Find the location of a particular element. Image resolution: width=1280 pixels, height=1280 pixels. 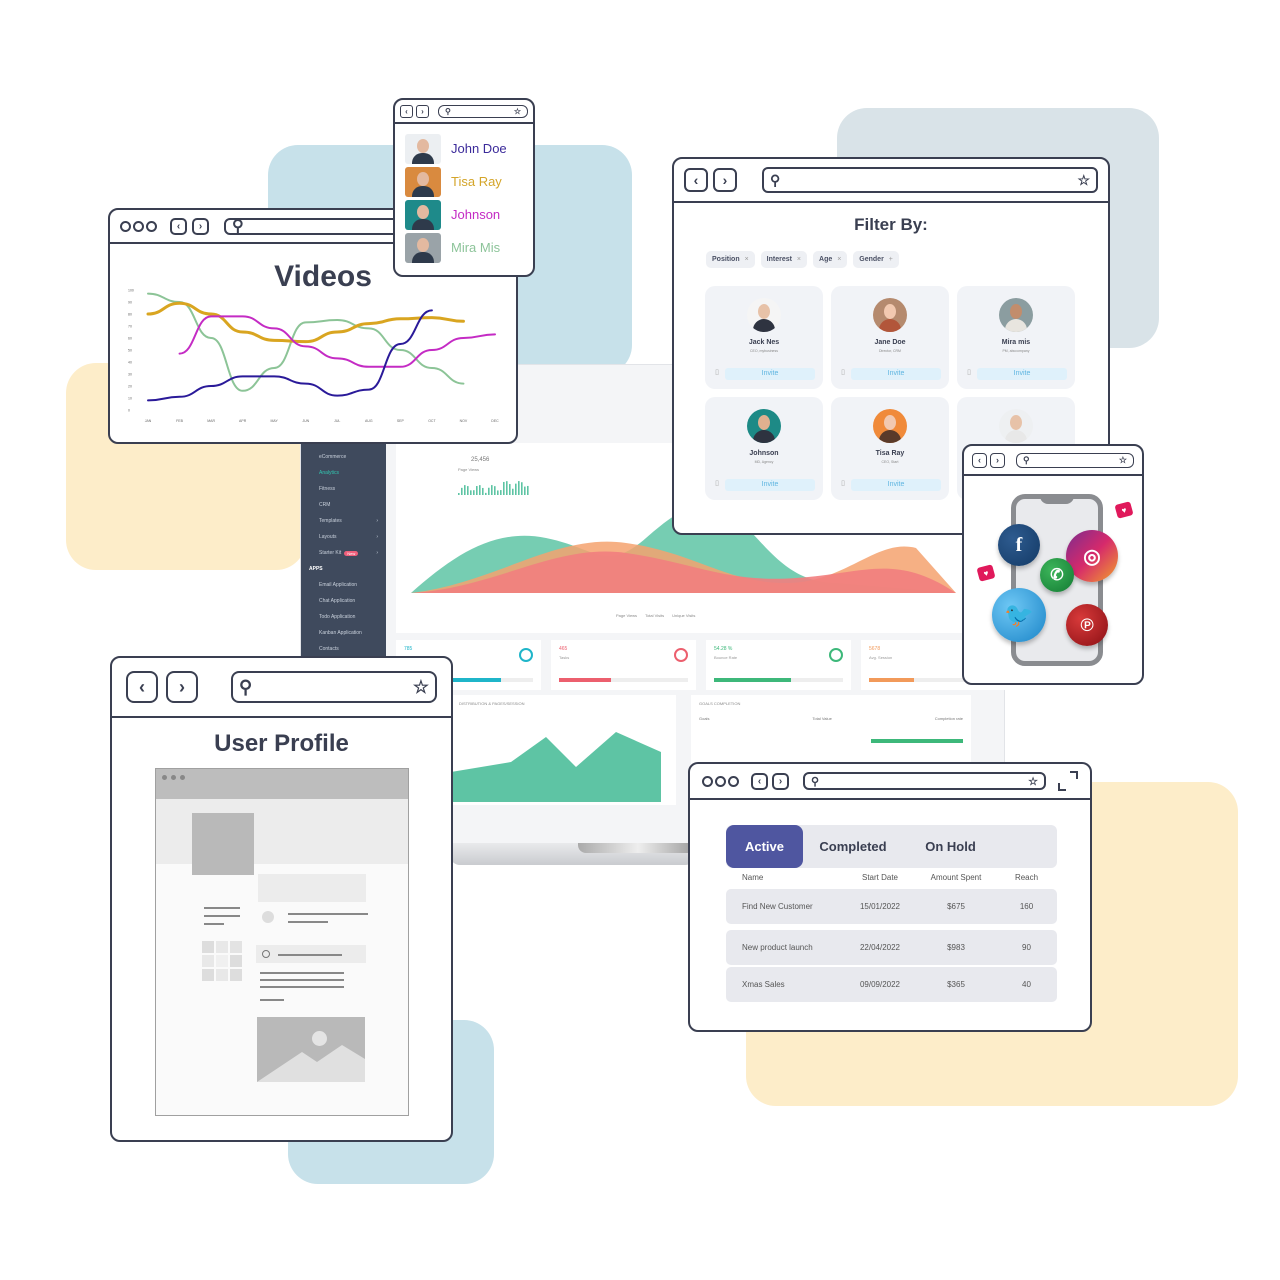

tab-completed: Completed is located at coordinates (853, 846).